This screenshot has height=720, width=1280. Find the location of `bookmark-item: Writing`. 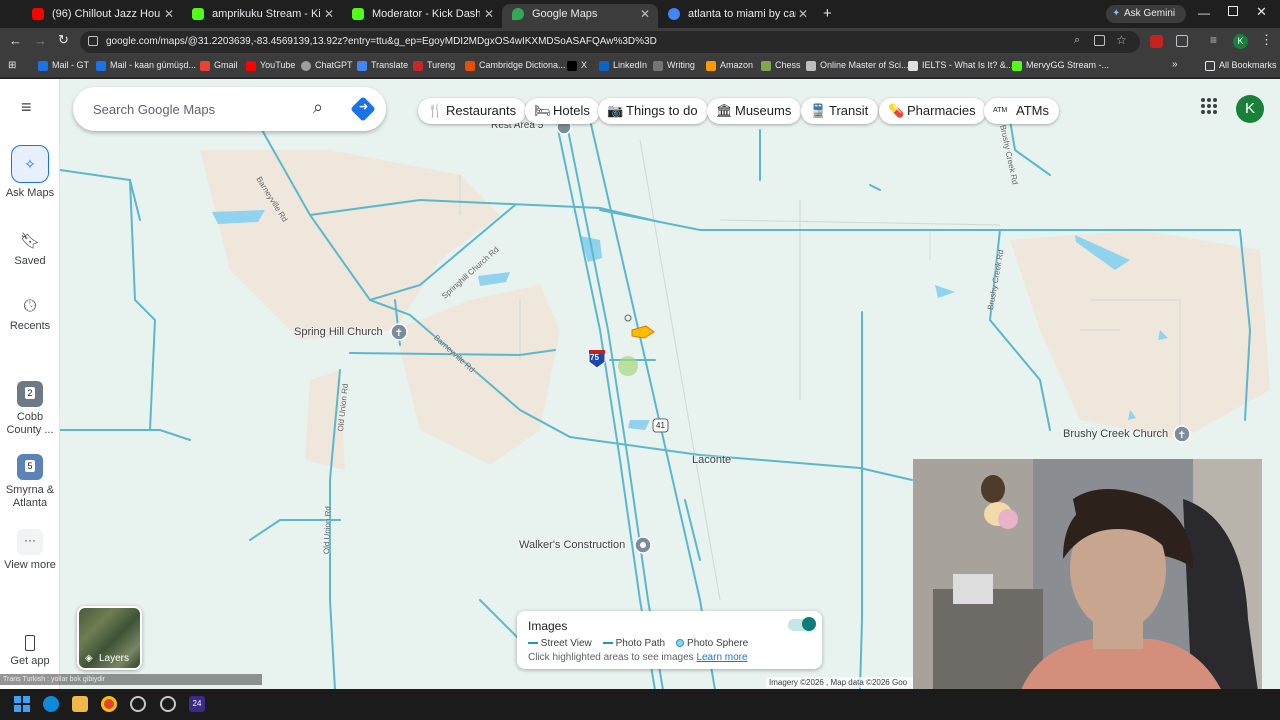

bookmark-item: Writing is located at coordinates (674, 65).